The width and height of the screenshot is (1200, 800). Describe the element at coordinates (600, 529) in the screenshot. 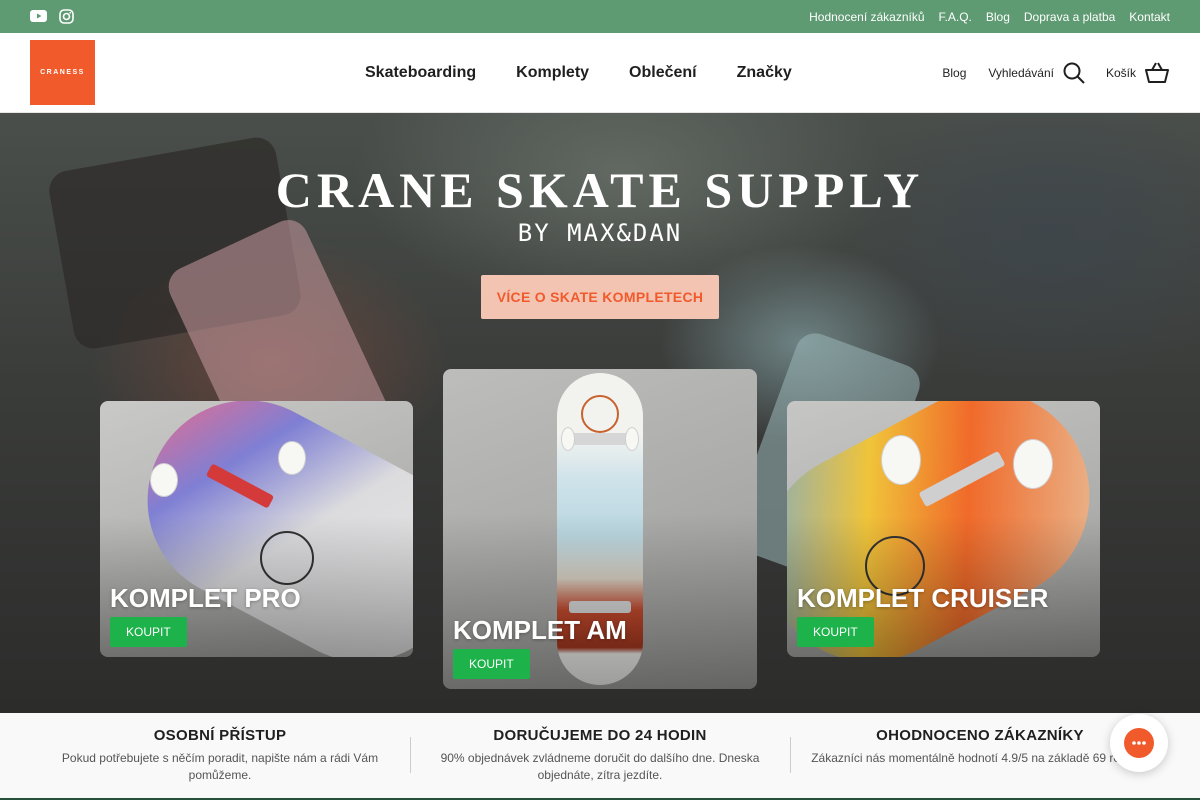

I see `product-card-am: KOMPLET AM KOUPIT` at that location.